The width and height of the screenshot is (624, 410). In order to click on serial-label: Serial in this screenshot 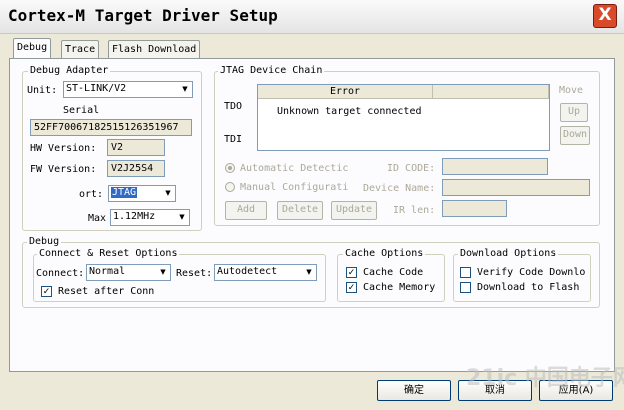, I will do `click(81, 110)`.